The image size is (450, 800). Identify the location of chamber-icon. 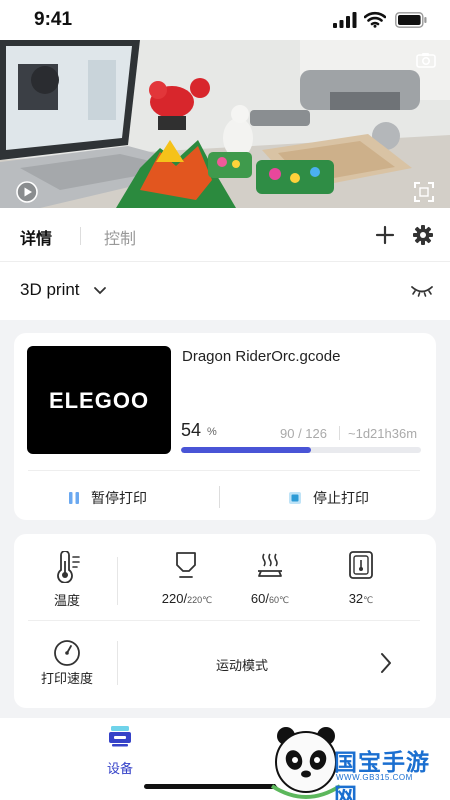
(361, 565).